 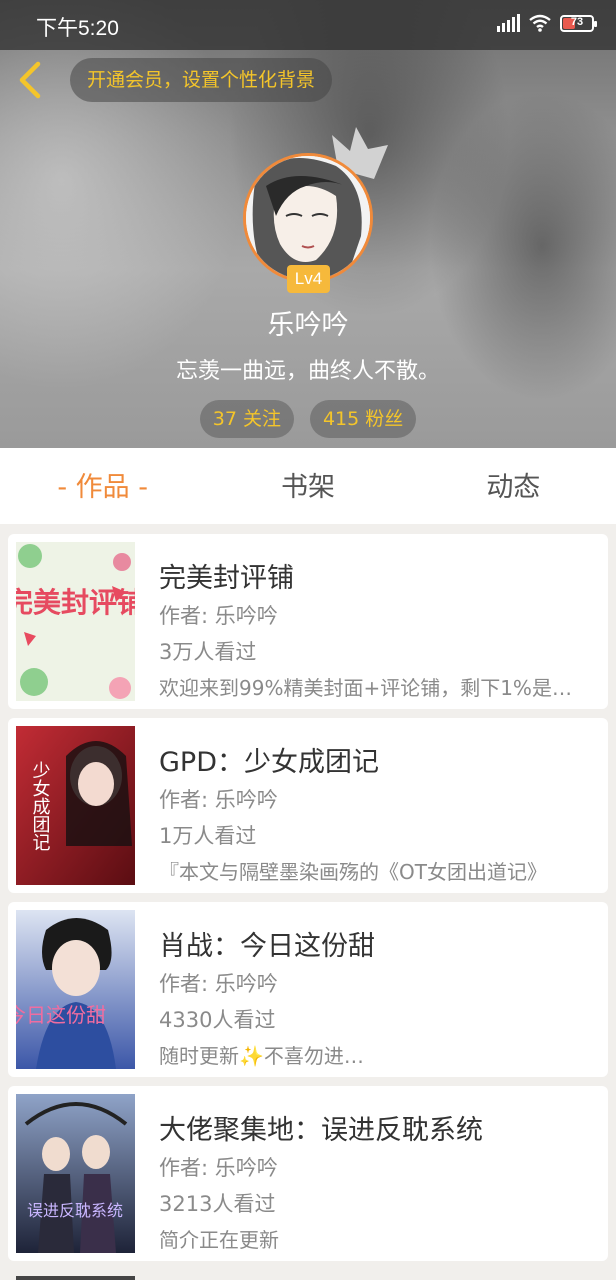 I want to click on status-bar: 下午5:20 73, so click(x=308, y=25).